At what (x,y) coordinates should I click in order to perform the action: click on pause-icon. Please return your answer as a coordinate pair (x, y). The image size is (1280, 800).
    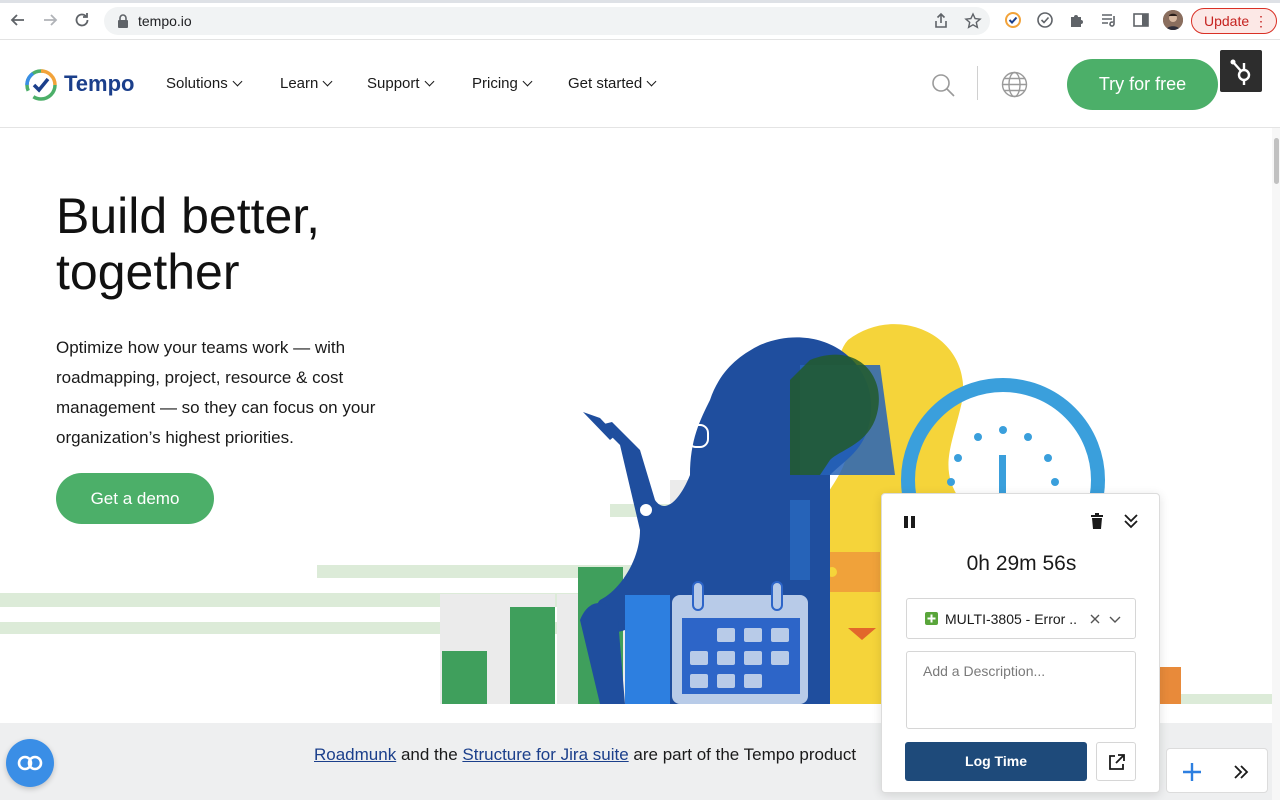
    Looking at the image, I should click on (910, 522).